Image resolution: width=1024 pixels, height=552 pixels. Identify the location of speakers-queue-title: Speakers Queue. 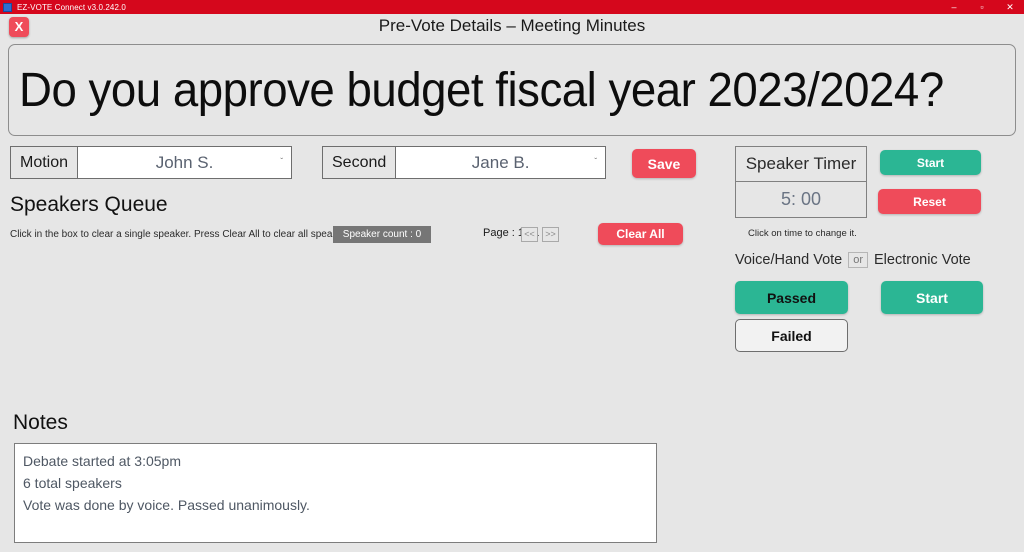
(89, 204).